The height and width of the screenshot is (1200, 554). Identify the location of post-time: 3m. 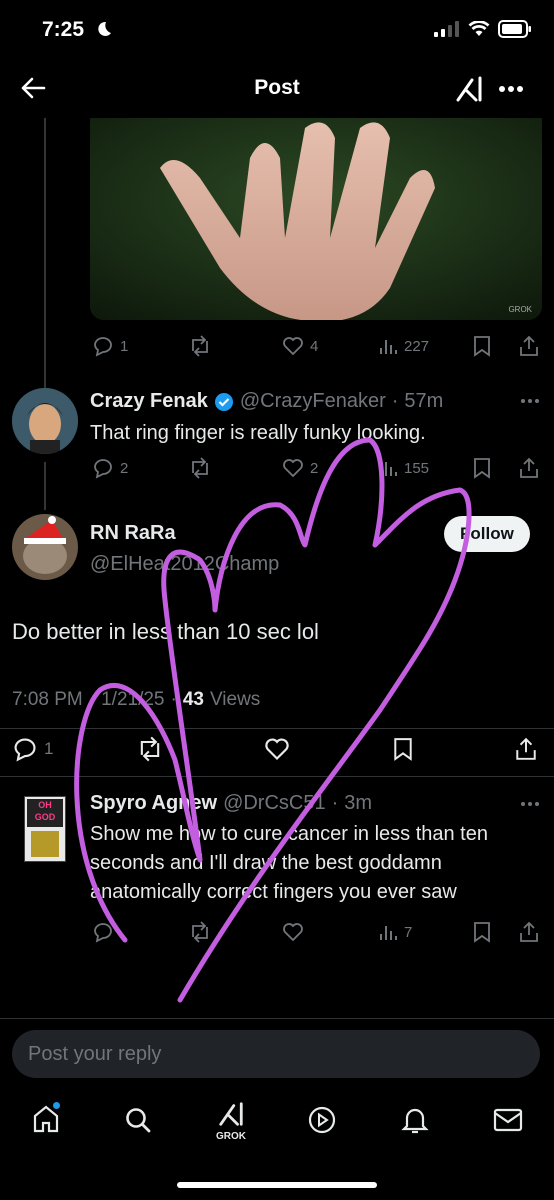
(358, 803).